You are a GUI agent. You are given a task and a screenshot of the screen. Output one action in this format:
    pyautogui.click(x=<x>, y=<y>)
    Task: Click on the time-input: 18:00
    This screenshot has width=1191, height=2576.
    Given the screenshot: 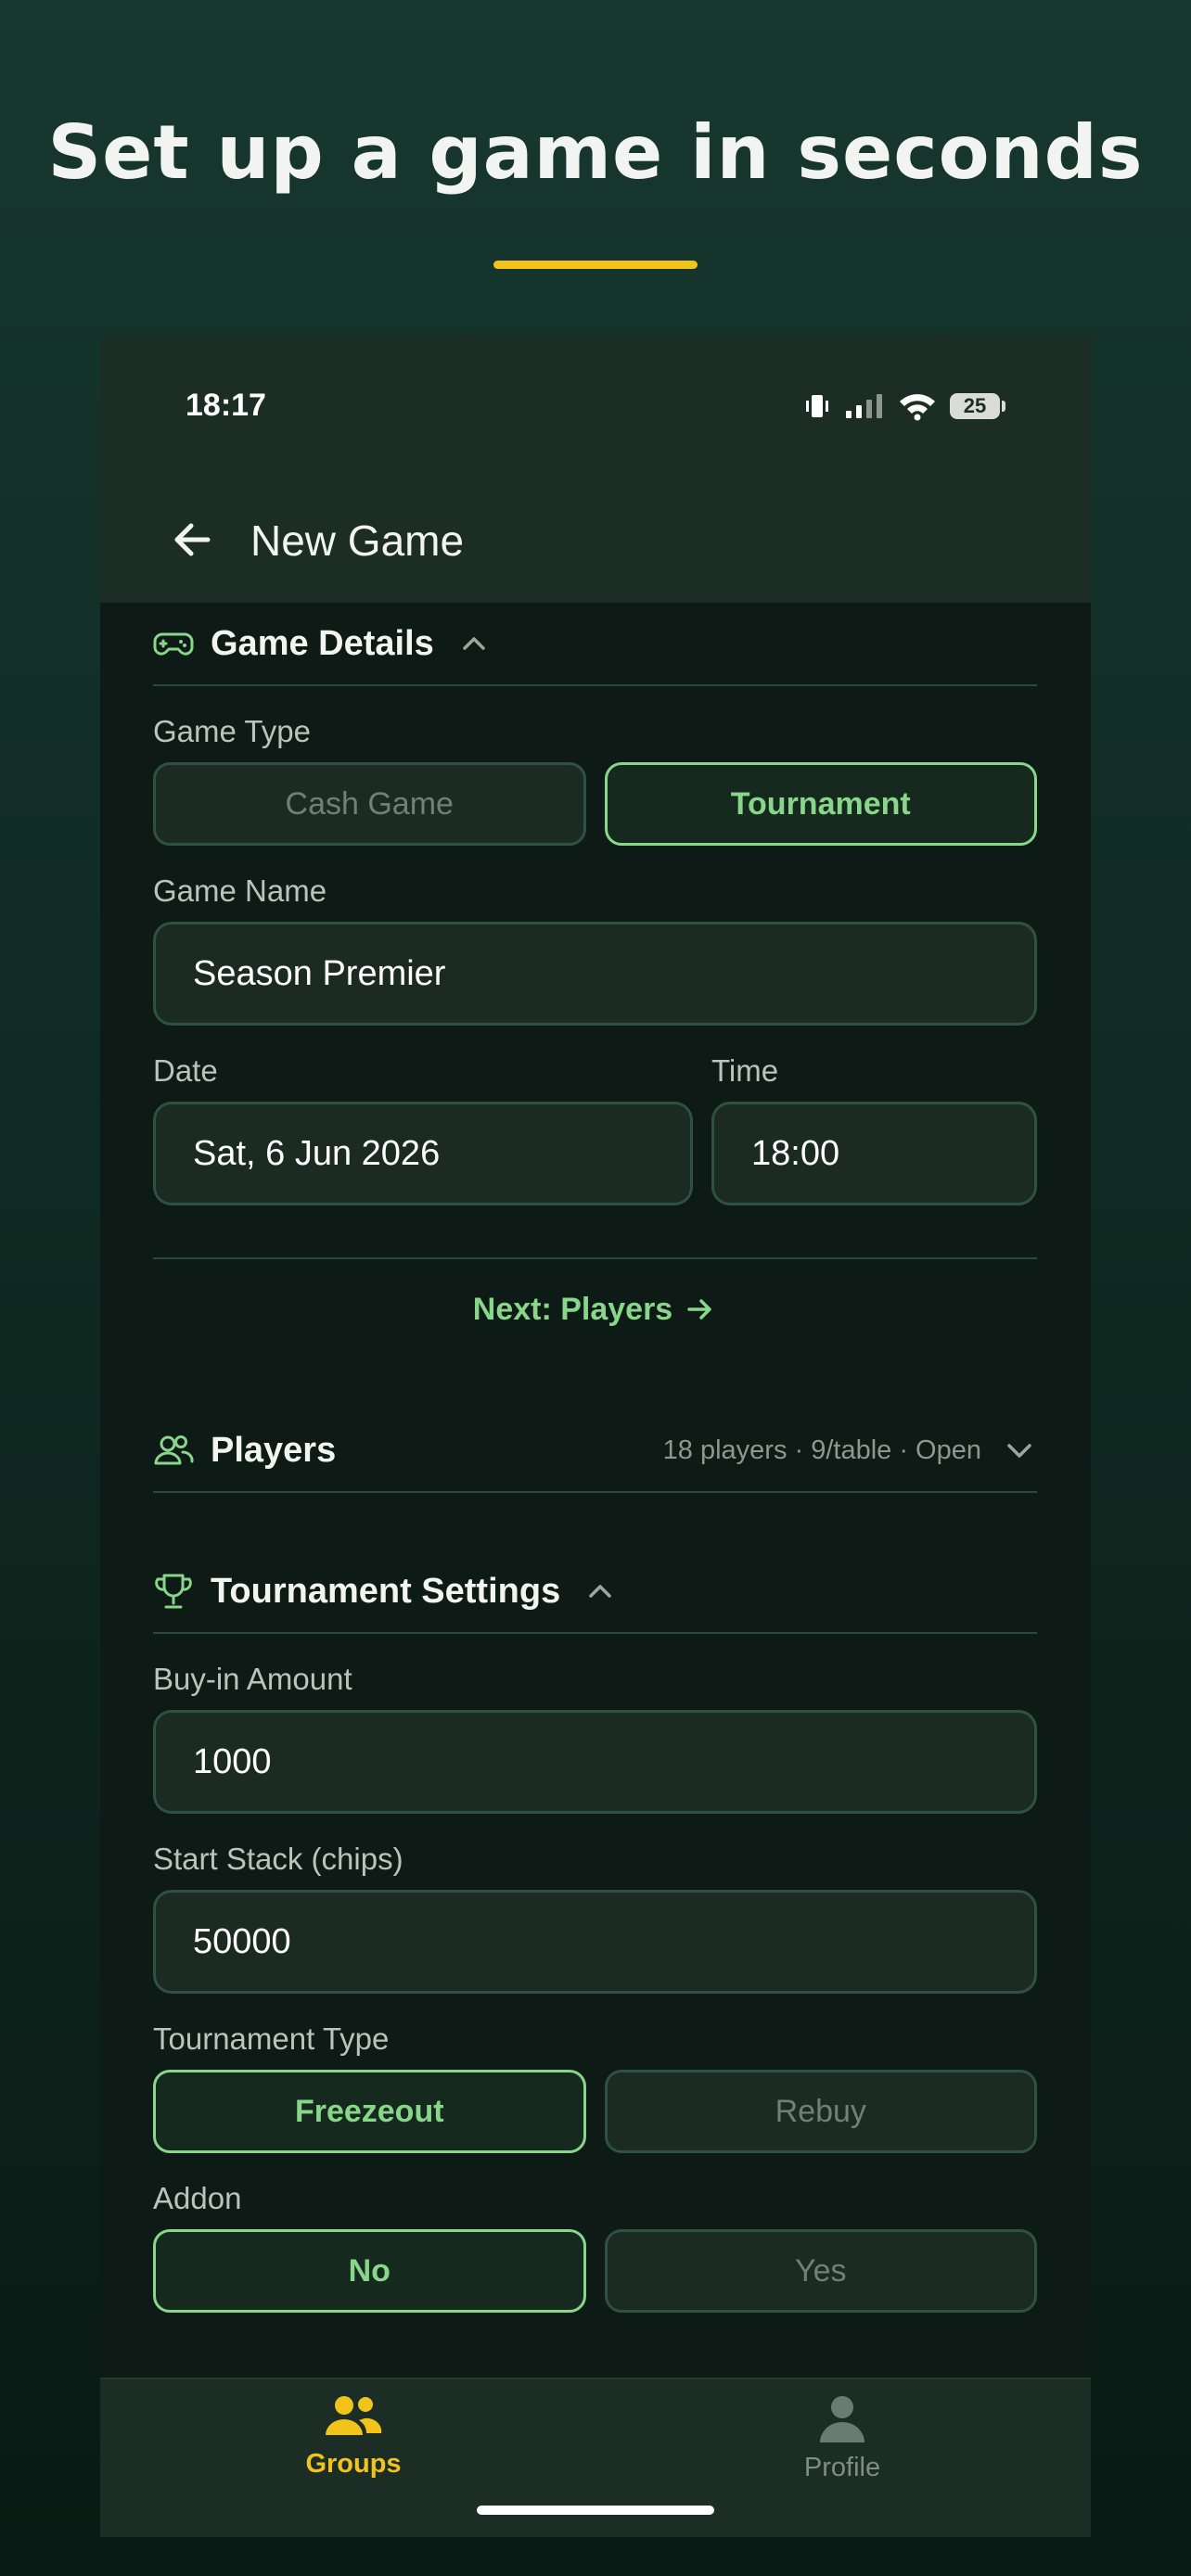 What is the action you would take?
    pyautogui.click(x=874, y=1153)
    